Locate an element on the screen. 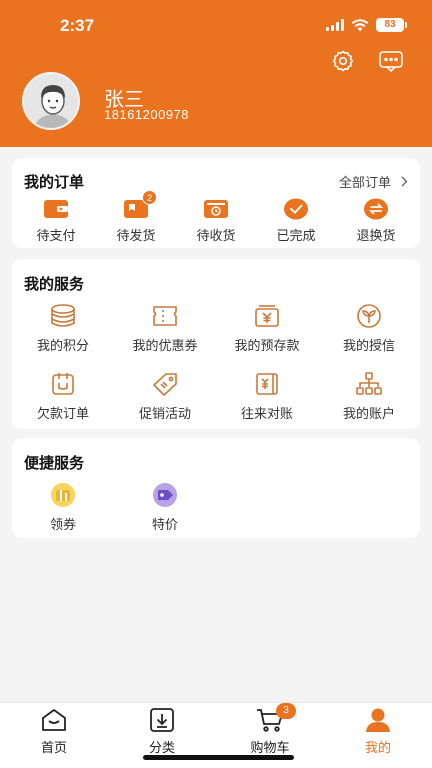  chevron-right-icon is located at coordinates (404, 181).